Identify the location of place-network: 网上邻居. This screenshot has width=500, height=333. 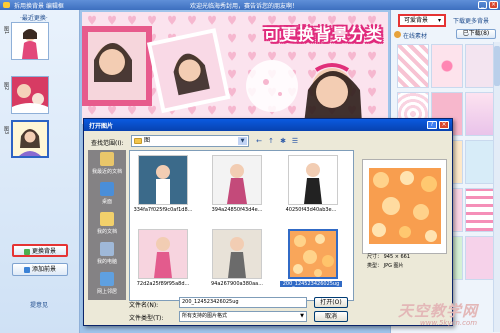
(107, 285).